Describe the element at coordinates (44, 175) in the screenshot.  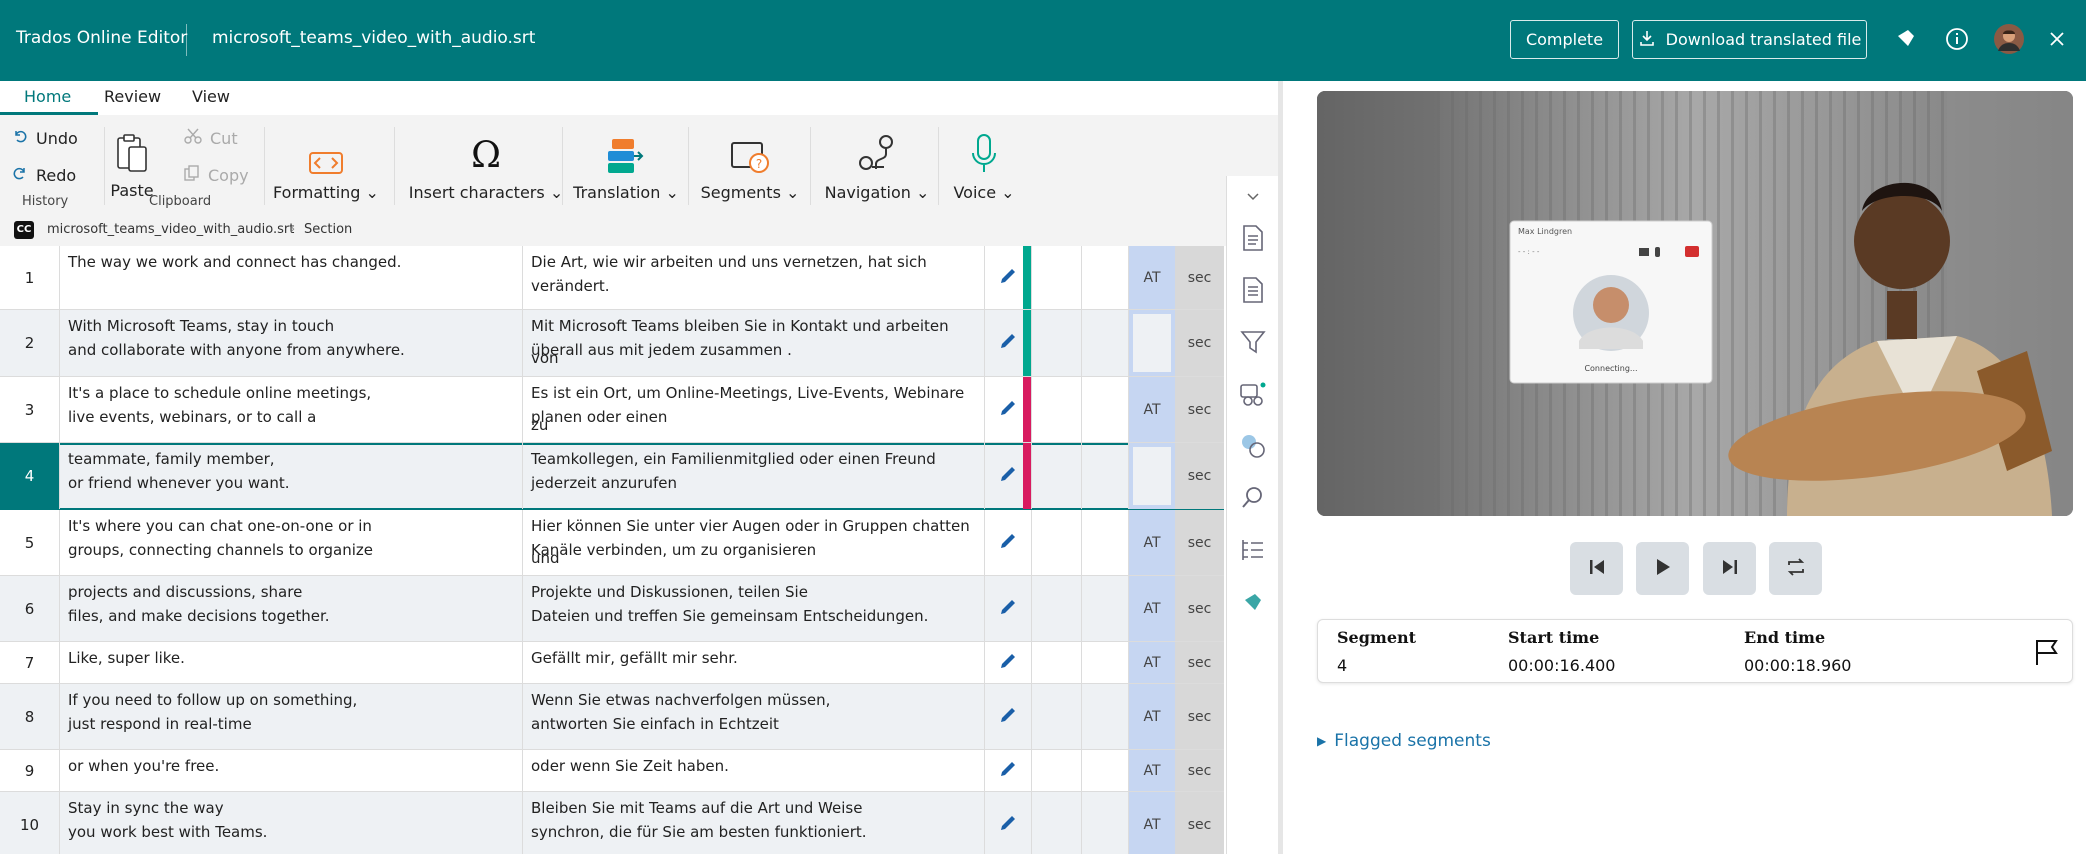
I see `redo-button: Redo` at that location.